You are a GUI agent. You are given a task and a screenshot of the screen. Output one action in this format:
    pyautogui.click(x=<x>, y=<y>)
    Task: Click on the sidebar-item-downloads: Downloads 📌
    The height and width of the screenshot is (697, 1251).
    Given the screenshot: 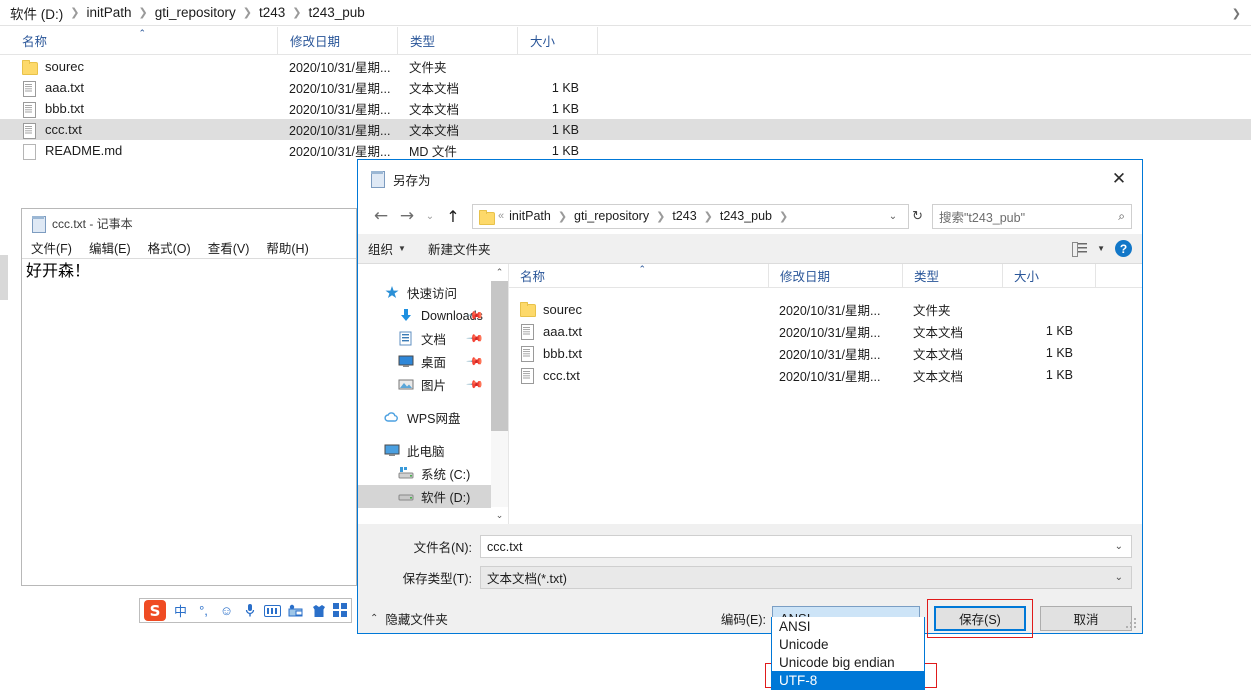 What is the action you would take?
    pyautogui.click(x=424, y=315)
    